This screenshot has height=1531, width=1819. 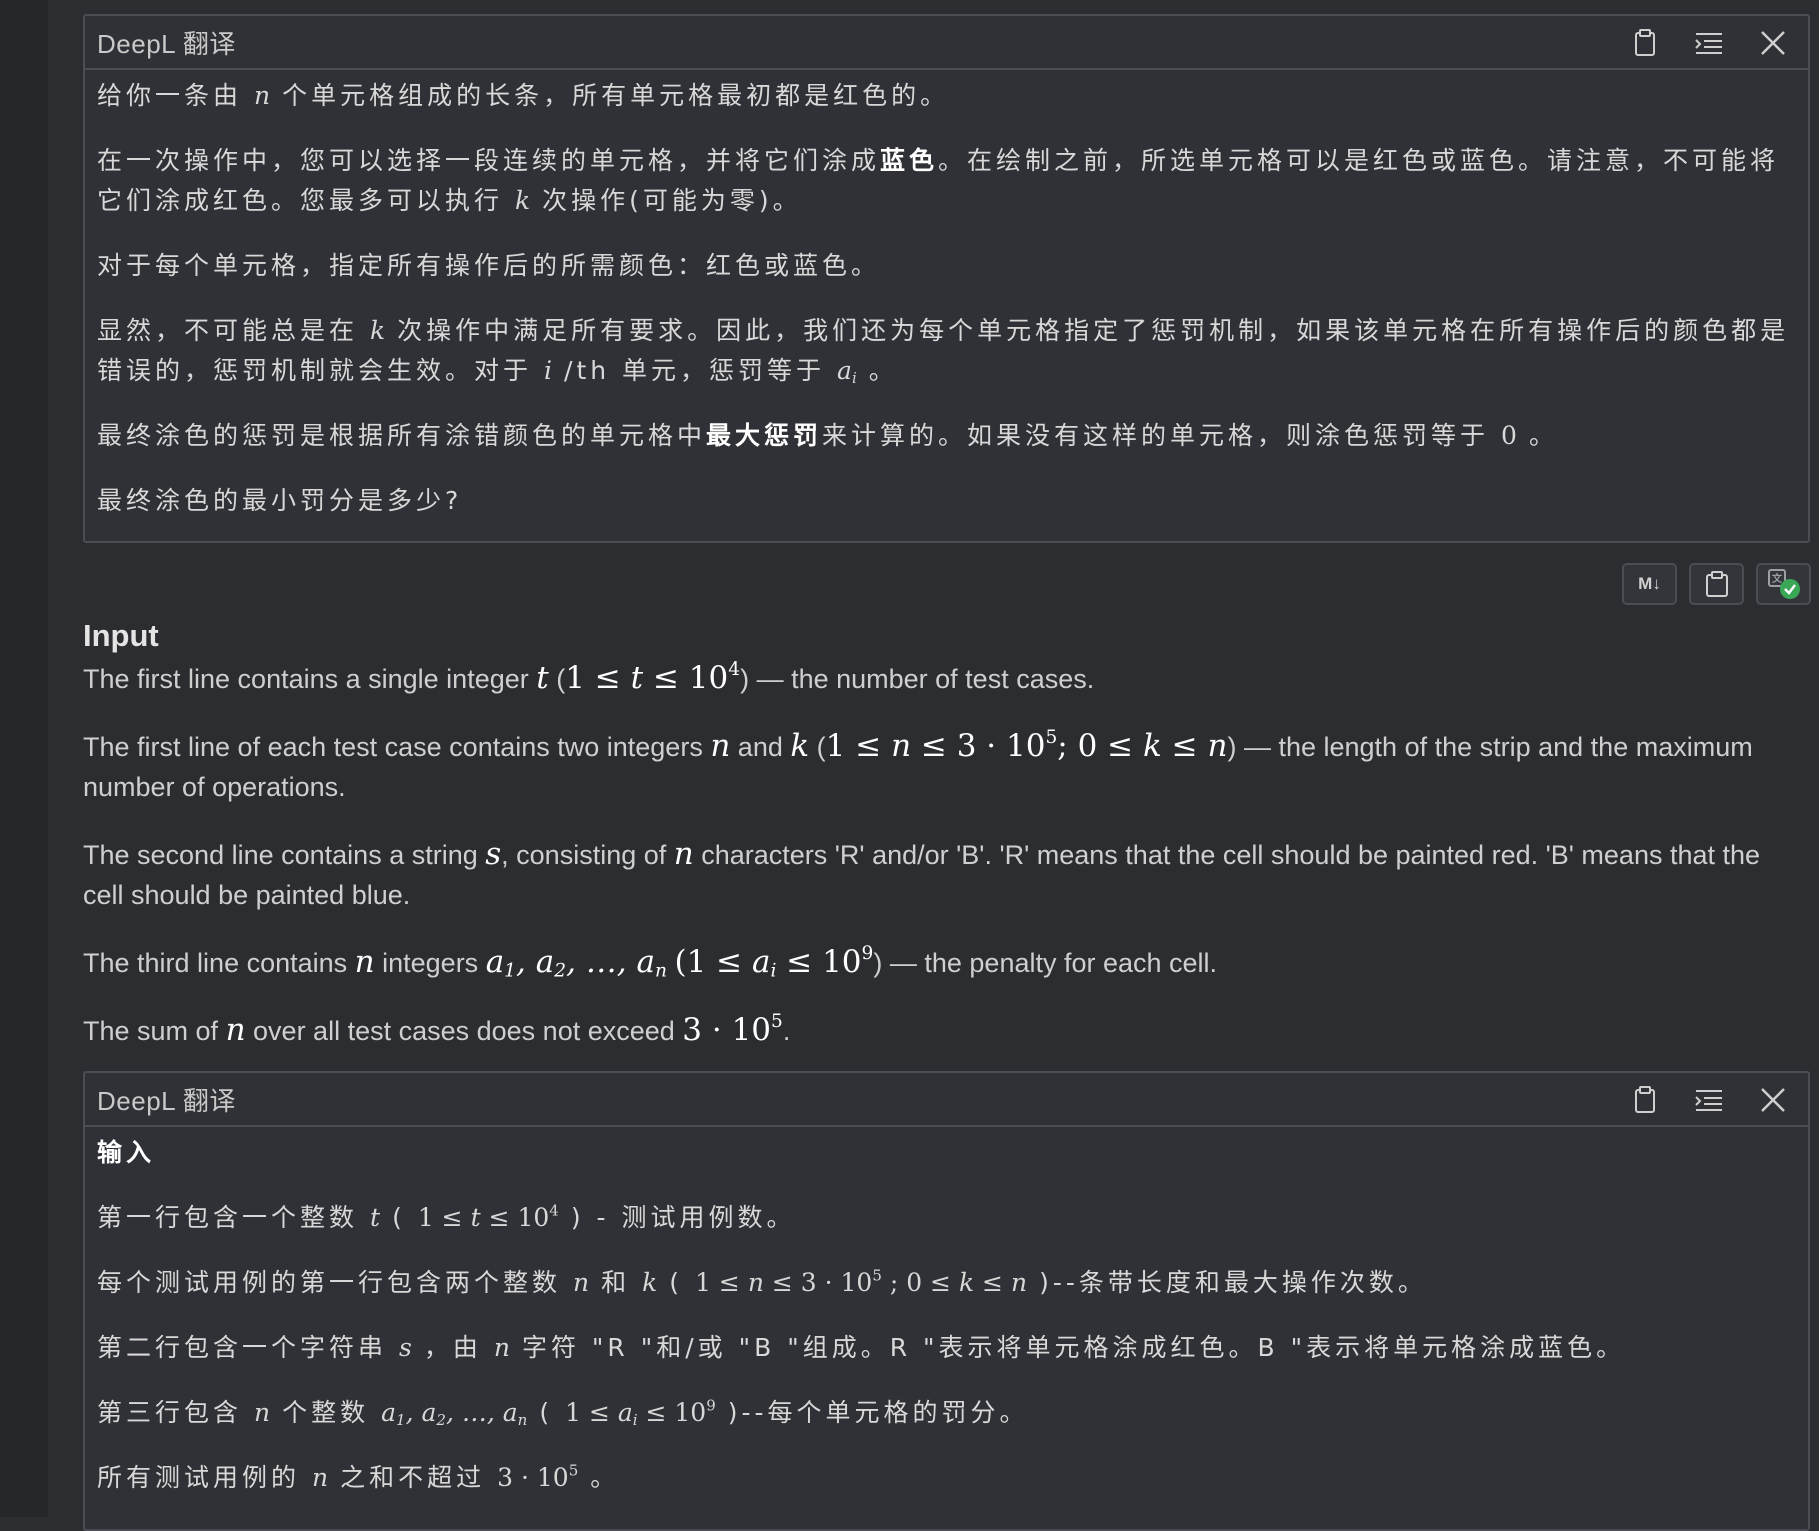 I want to click on markdown-icon: M↓, so click(x=1649, y=583).